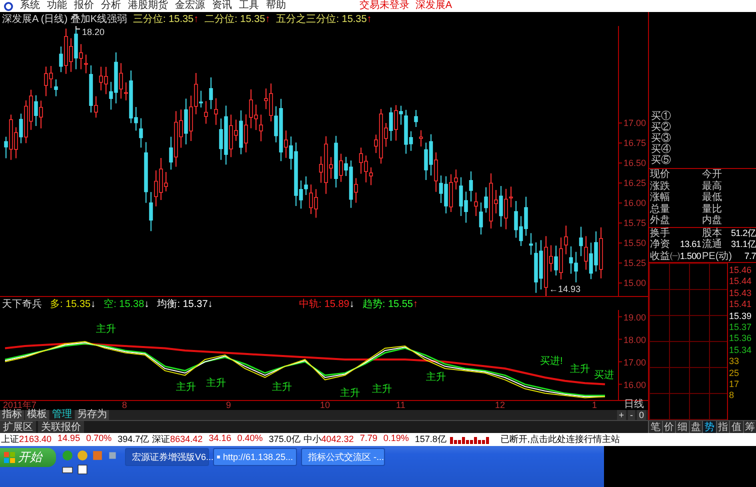  Describe the element at coordinates (634, 362) in the screenshot. I see `indicator-axis-label: 17.00` at that location.